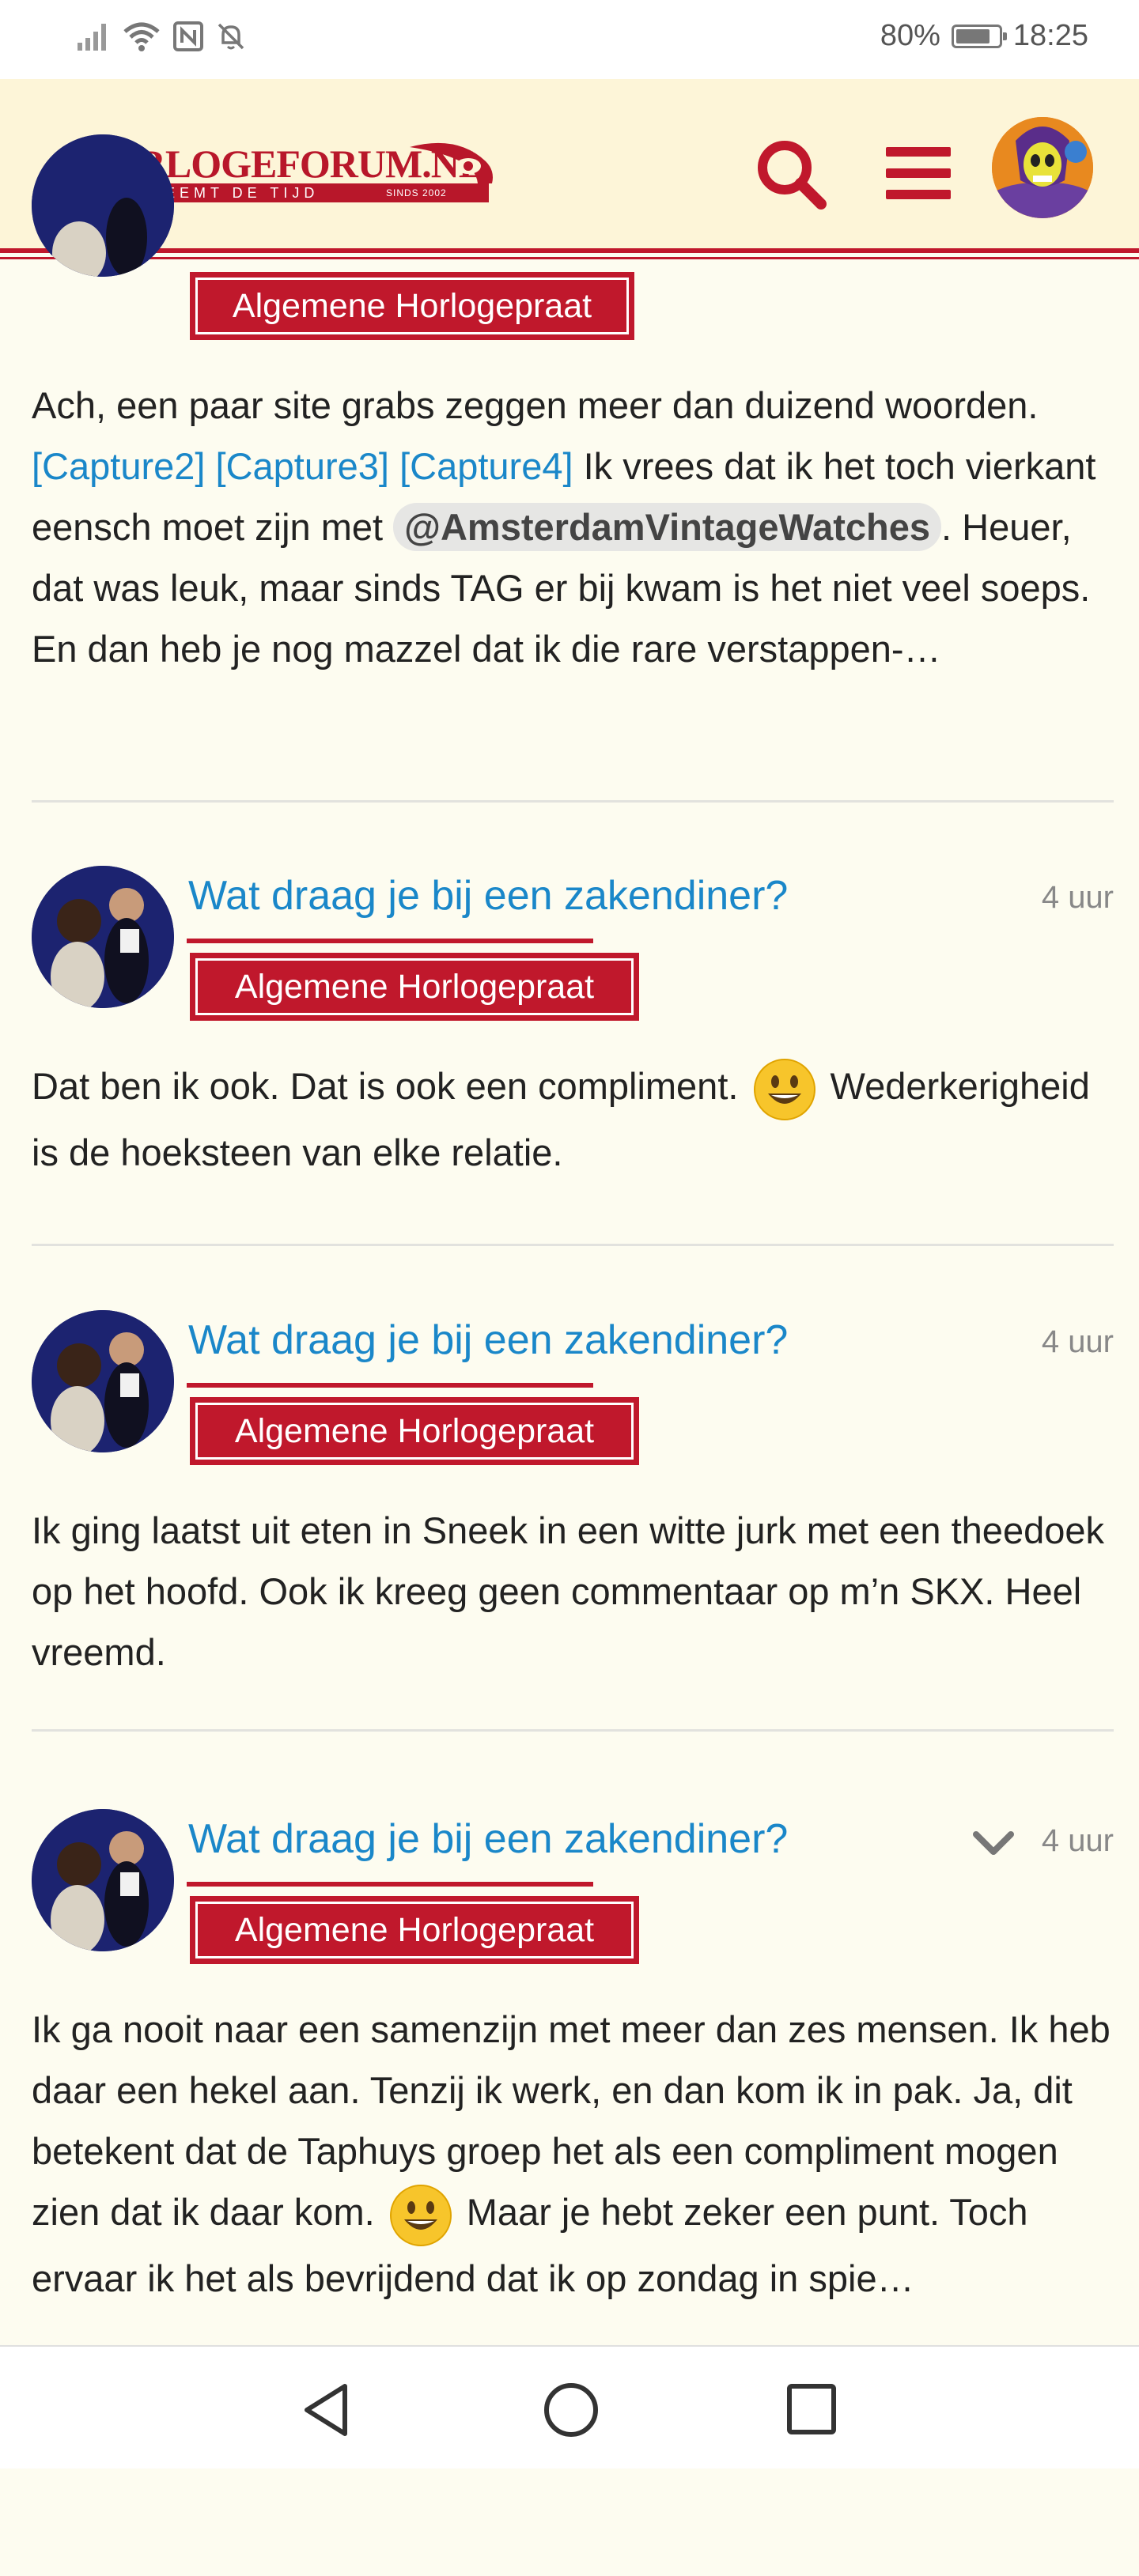 Image resolution: width=1139 pixels, height=2576 pixels. I want to click on battery-icon, so click(979, 36).